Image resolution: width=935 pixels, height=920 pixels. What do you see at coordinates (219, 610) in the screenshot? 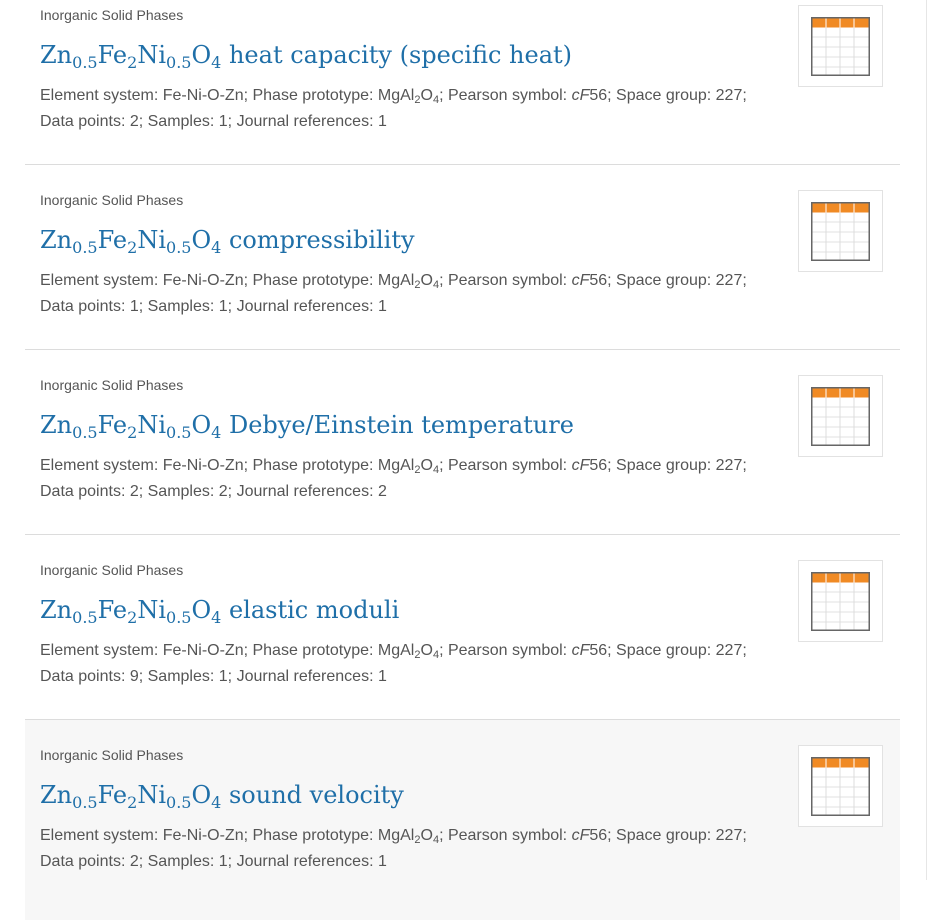
I see `result-title-link: Zn0.5Fe2Ni0.5O4 elastic moduli` at bounding box center [219, 610].